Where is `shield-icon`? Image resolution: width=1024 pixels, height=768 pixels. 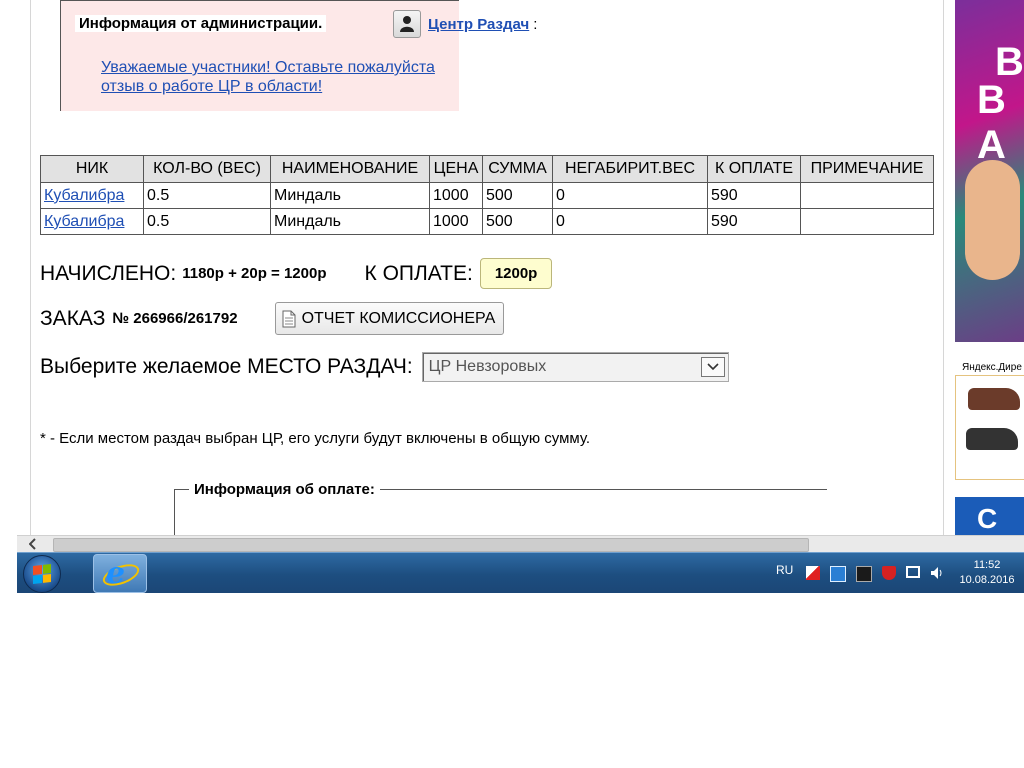
shield-icon is located at coordinates (889, 573).